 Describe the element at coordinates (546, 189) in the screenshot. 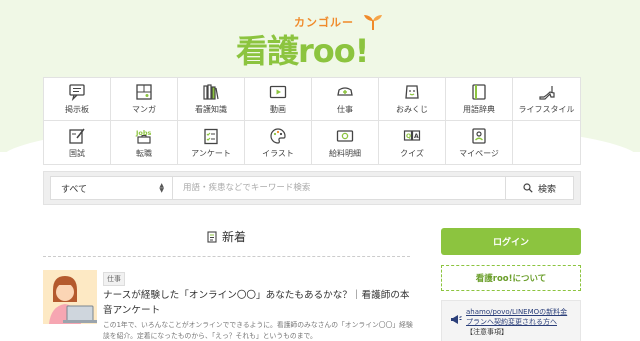

I see `search-button-label: 検索` at that location.